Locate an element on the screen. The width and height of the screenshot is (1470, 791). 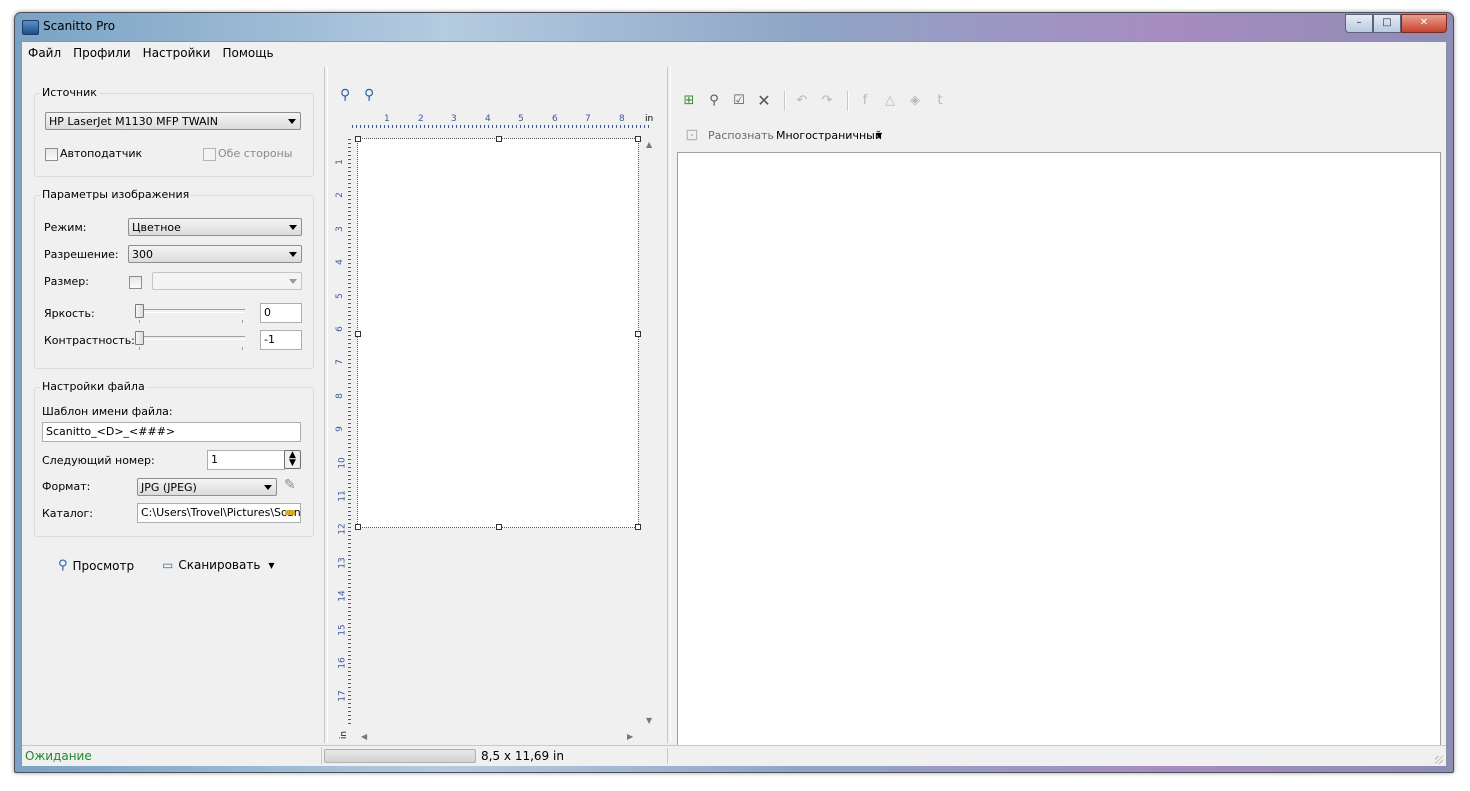
redo-icon: ↷ is located at coordinates (827, 101).